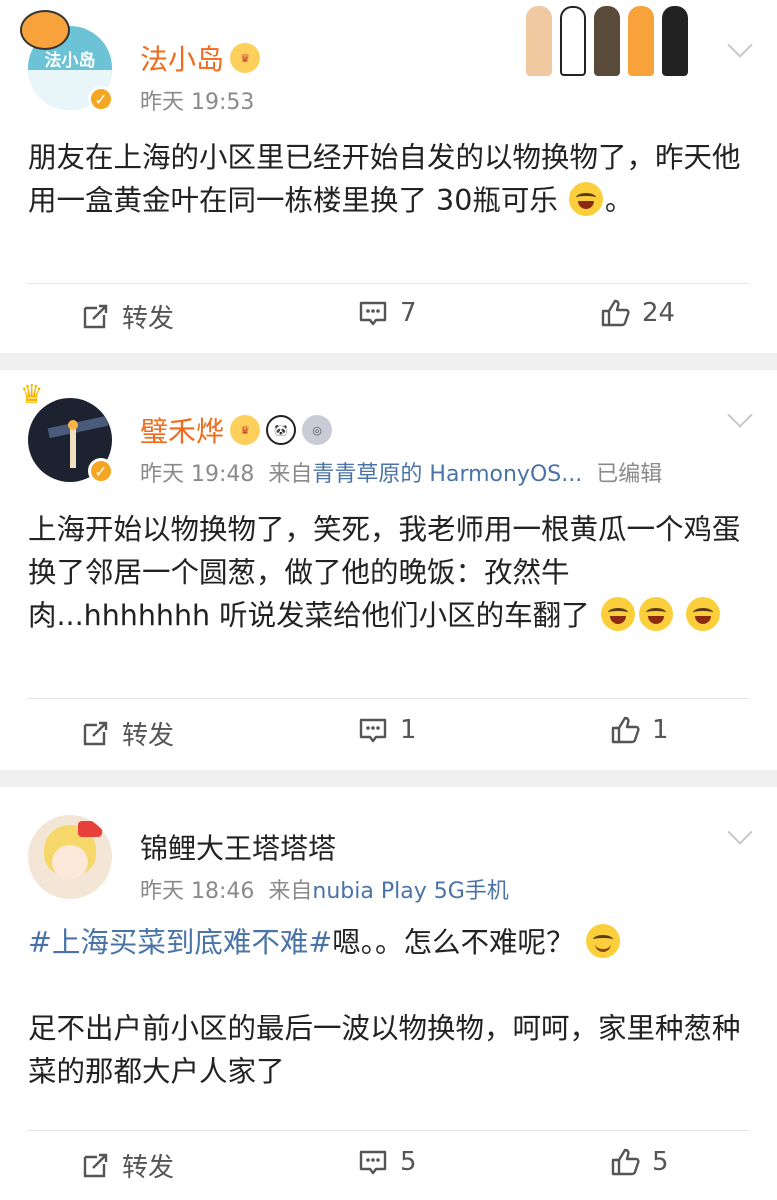 The height and width of the screenshot is (1200, 777). I want to click on comment-button: 7, so click(387, 313).